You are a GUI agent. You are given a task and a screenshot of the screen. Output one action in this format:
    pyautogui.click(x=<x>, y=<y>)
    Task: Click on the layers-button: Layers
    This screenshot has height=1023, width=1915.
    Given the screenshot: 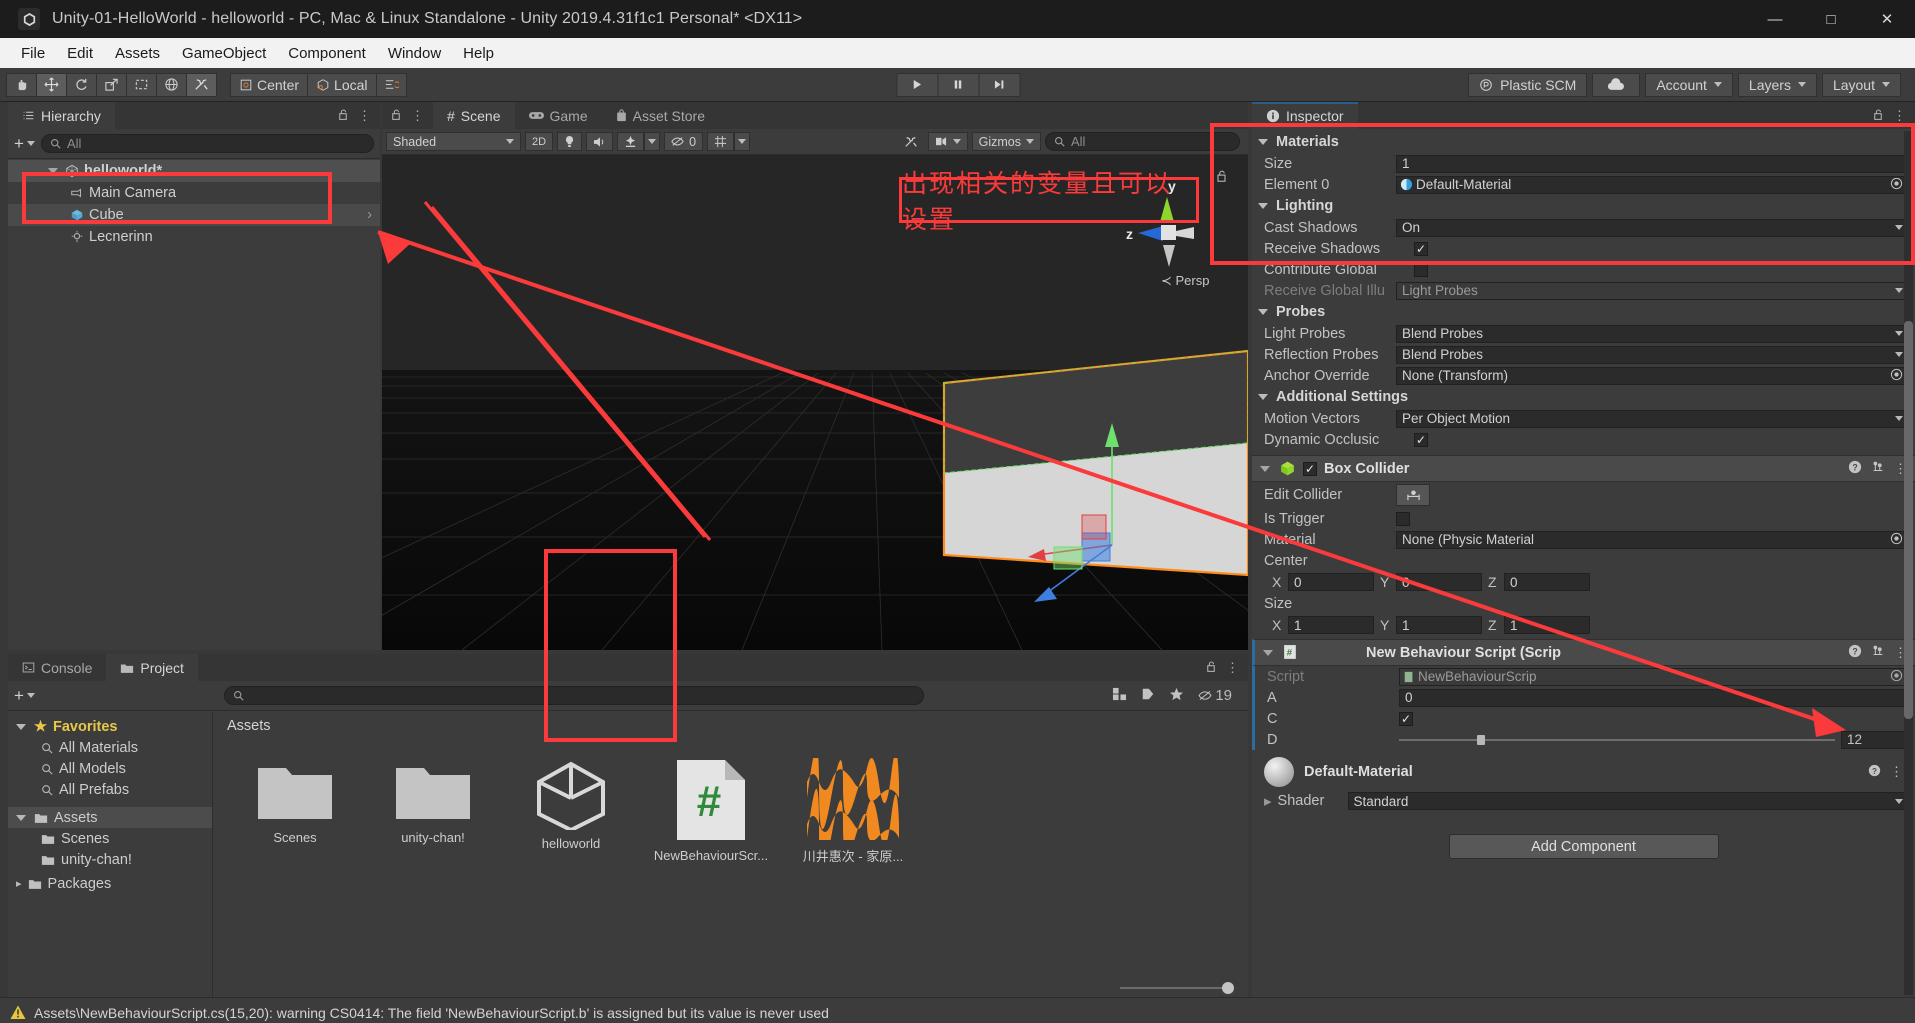 What is the action you would take?
    pyautogui.click(x=1777, y=84)
    